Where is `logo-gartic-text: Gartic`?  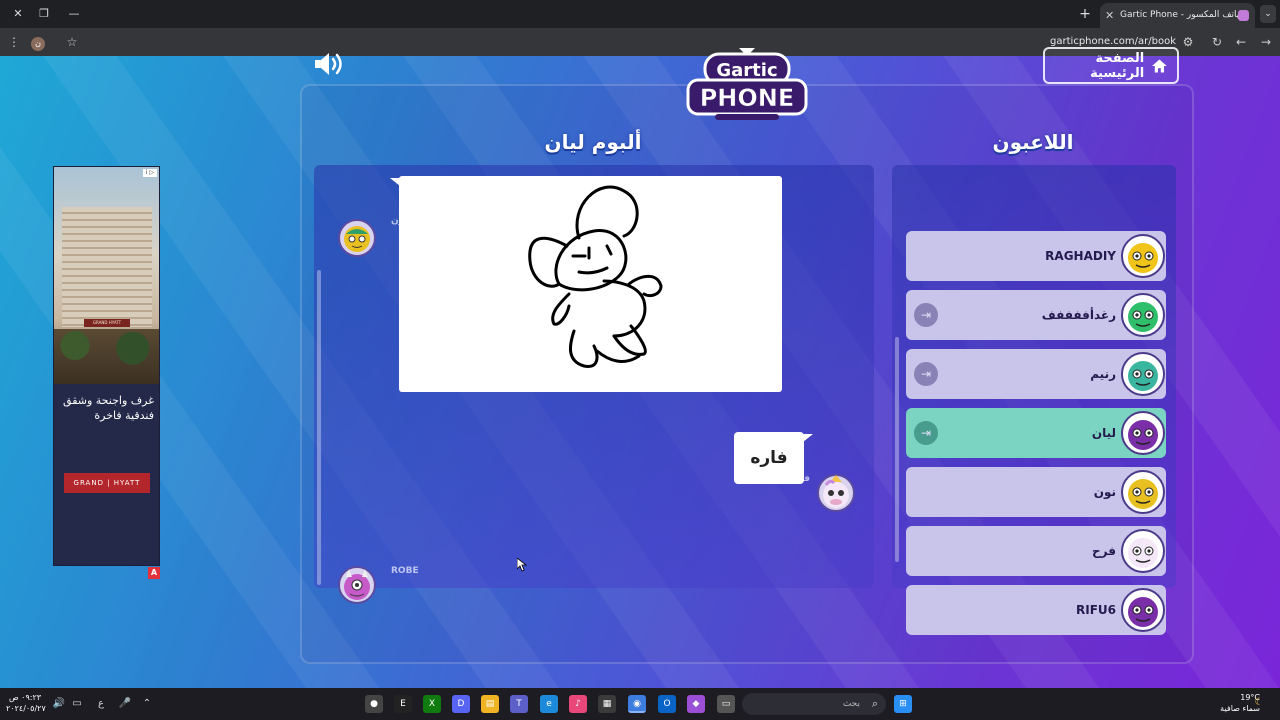
logo-gartic-text: Gartic is located at coordinates (746, 70).